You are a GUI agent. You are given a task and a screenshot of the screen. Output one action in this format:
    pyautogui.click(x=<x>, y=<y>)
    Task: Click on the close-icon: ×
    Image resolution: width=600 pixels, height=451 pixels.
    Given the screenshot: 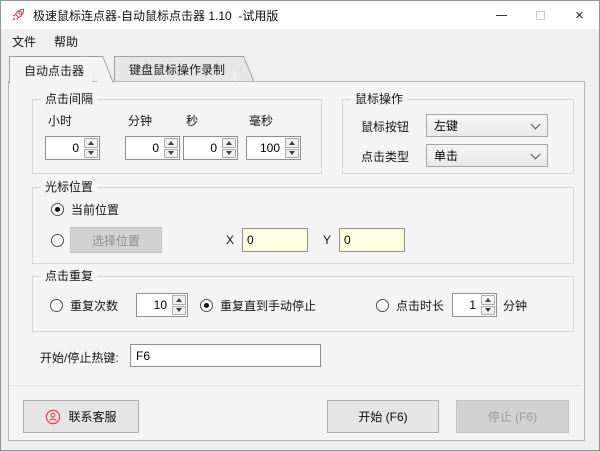 What is the action you would take?
    pyautogui.click(x=579, y=15)
    